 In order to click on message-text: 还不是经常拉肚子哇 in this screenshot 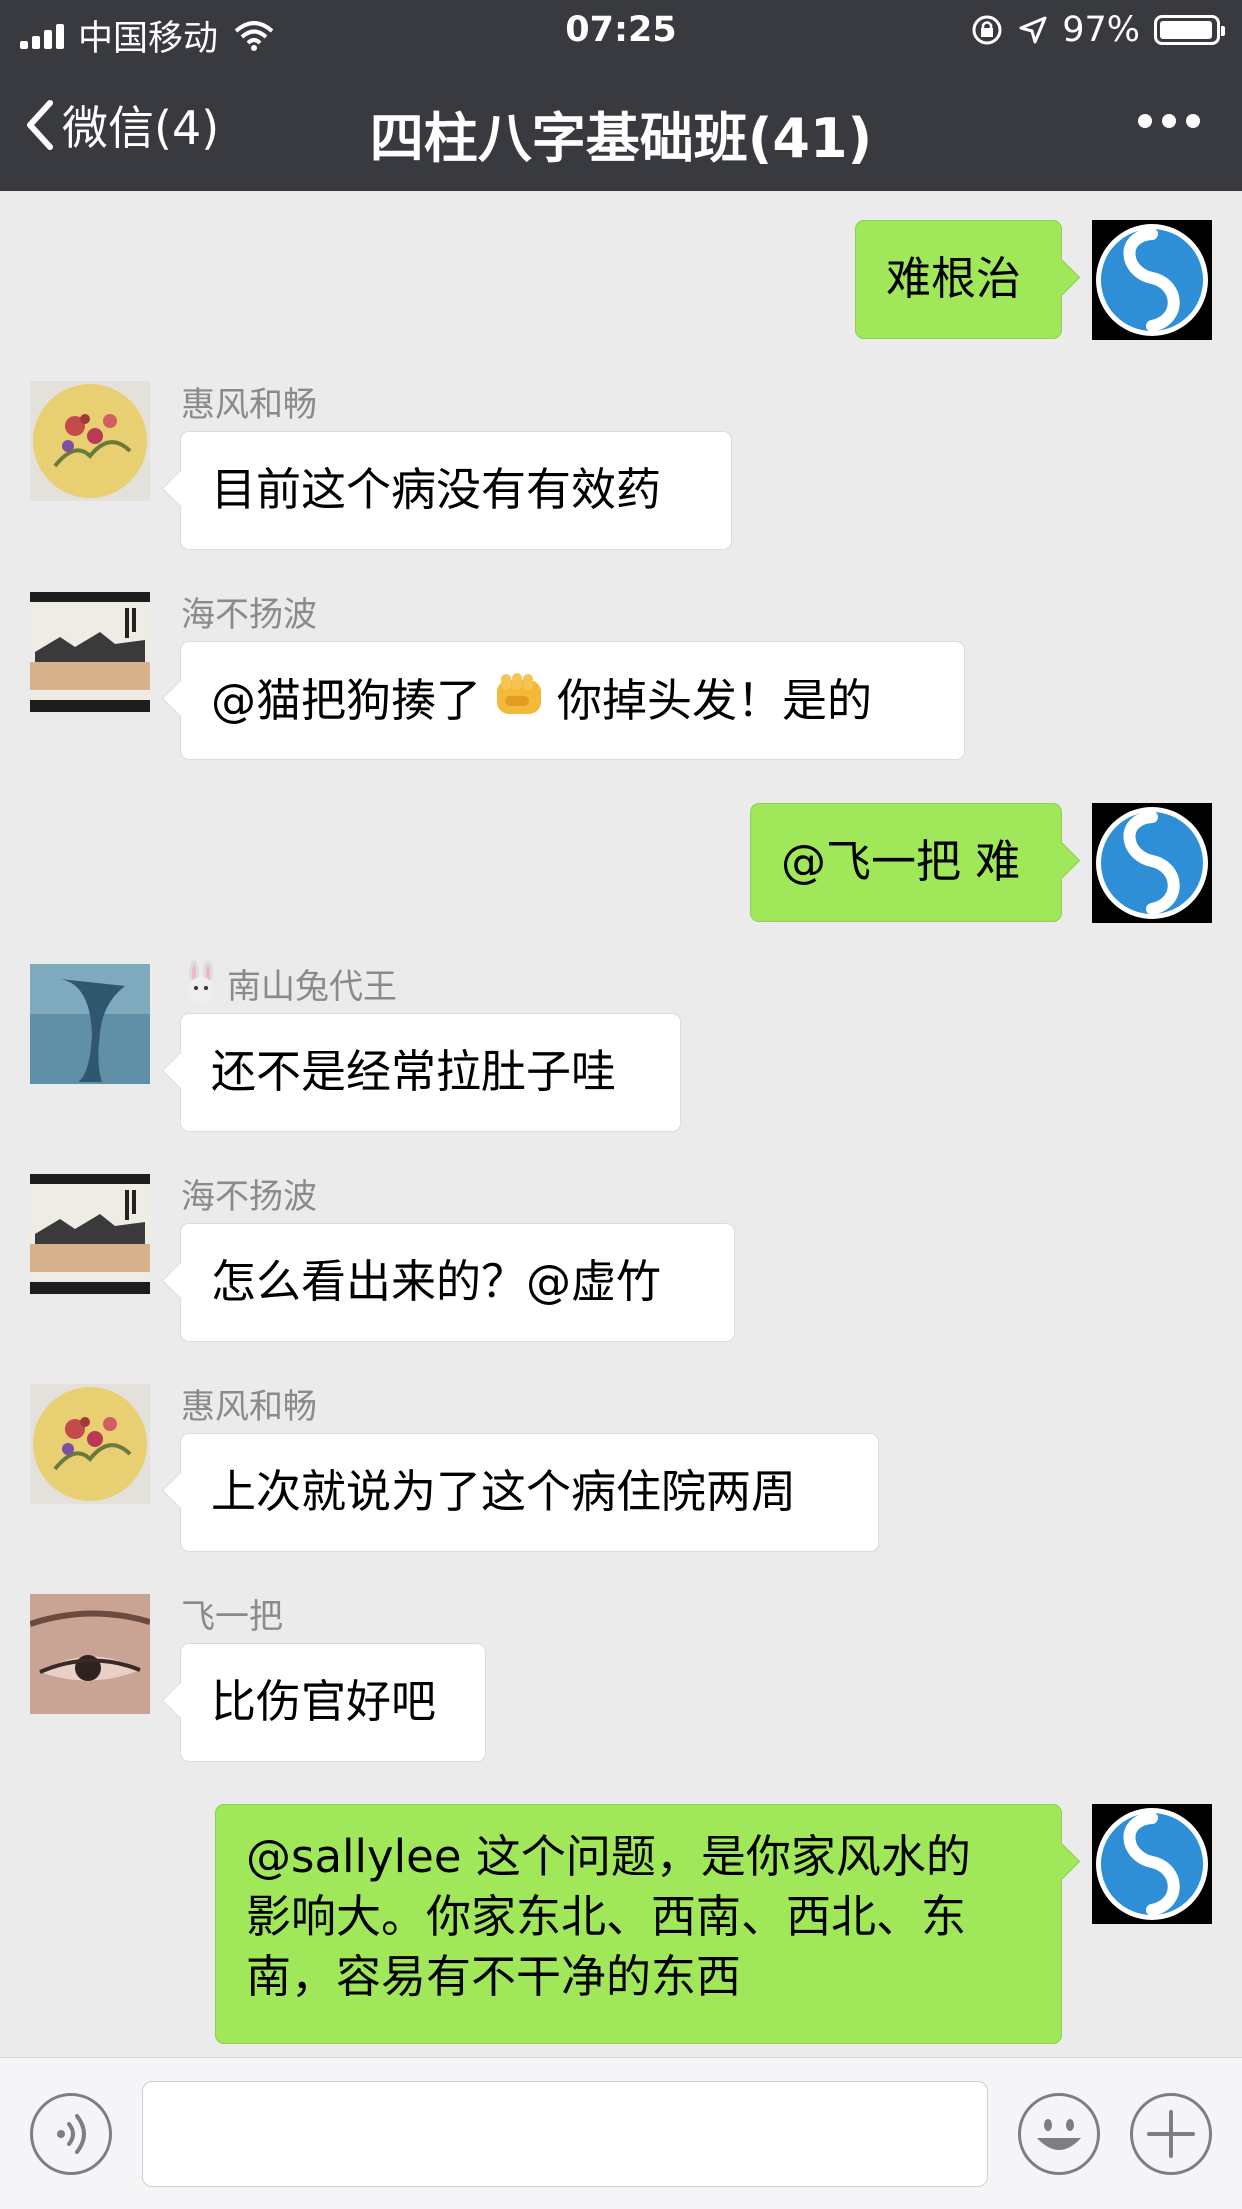, I will do `click(414, 1071)`.